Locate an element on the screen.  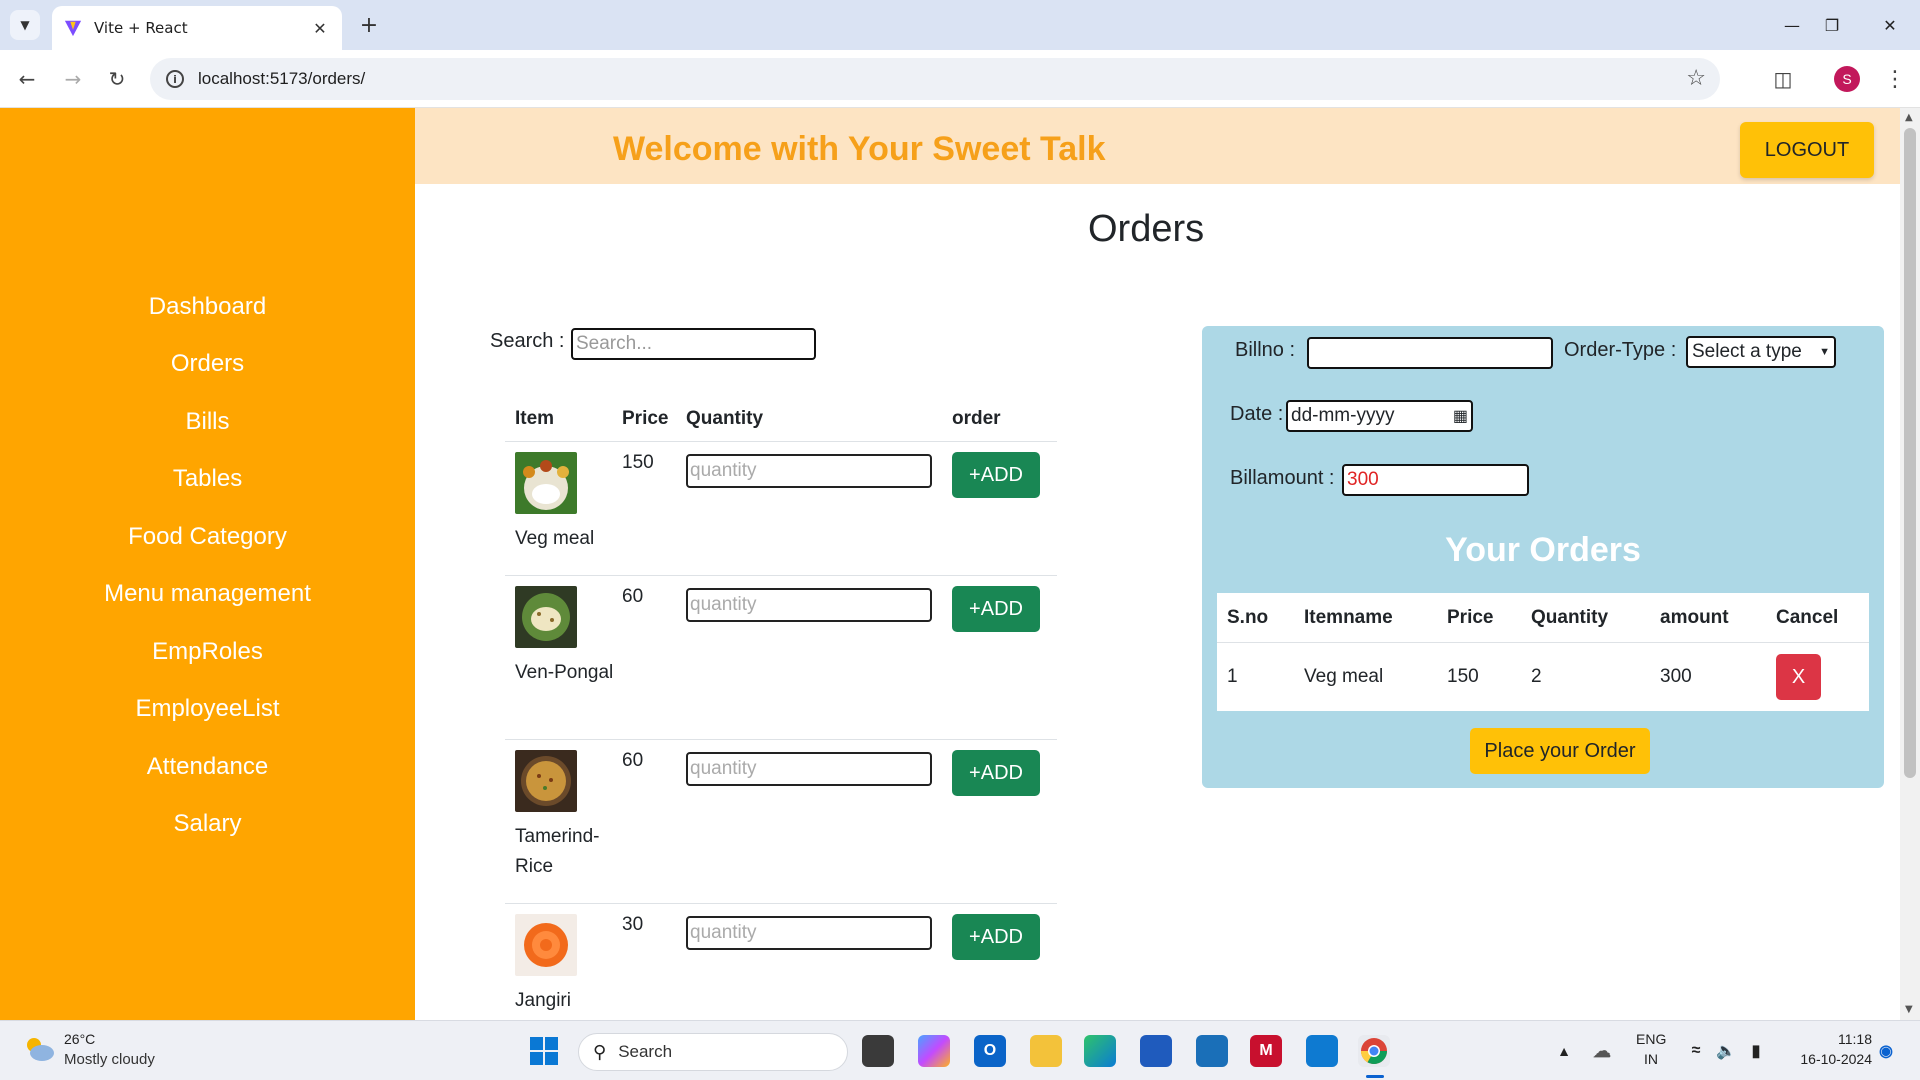
date-input: dd-mm-yyyy ▦ is located at coordinates (1379, 416).